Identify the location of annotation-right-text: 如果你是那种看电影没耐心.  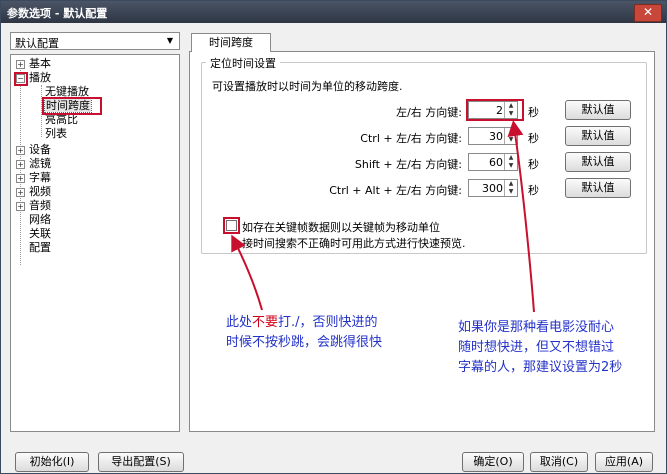
(536, 327).